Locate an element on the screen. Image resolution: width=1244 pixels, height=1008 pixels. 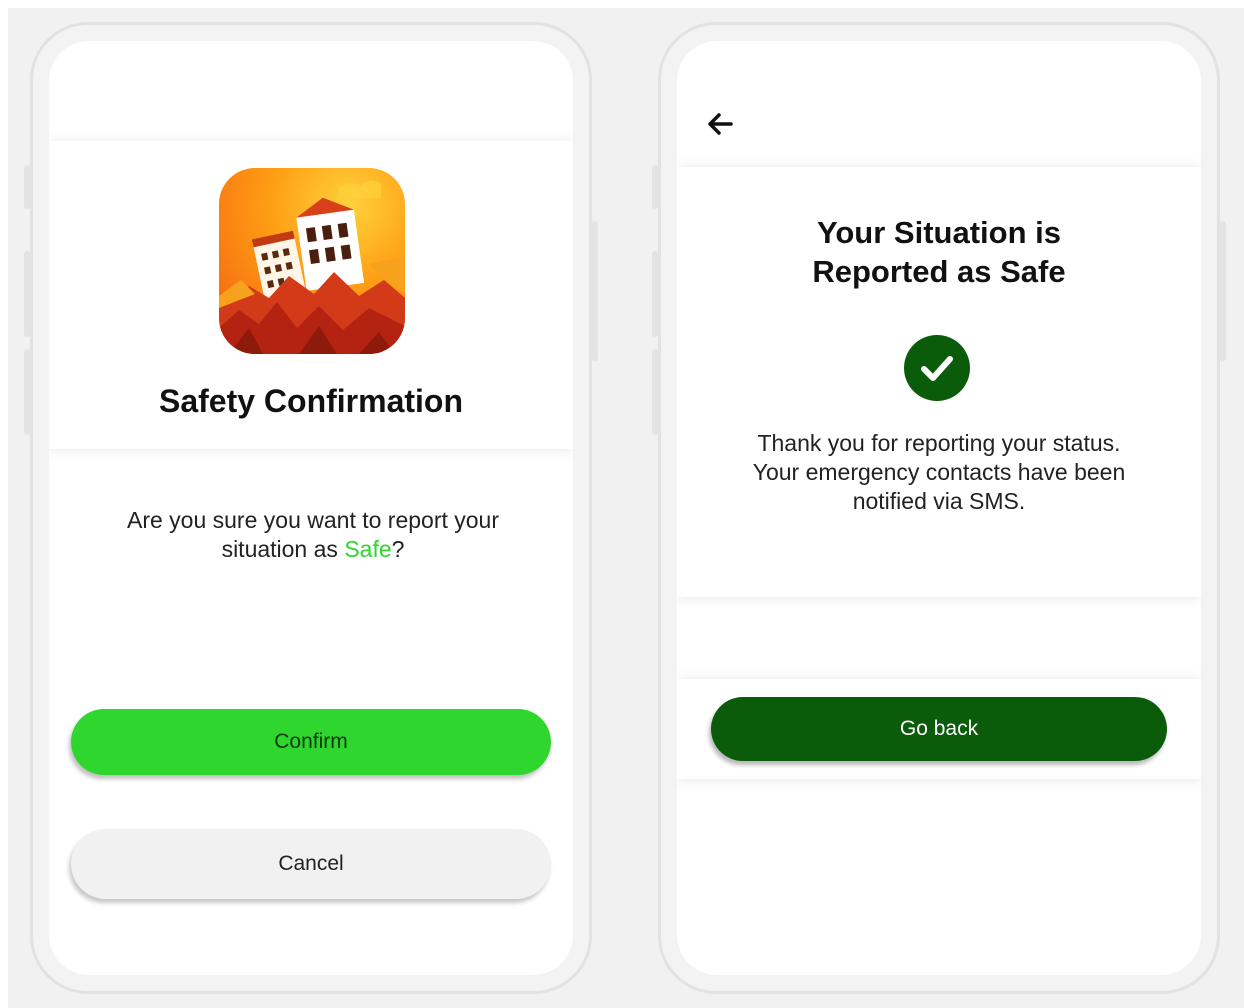
earthquake-app-icon is located at coordinates (312, 261).